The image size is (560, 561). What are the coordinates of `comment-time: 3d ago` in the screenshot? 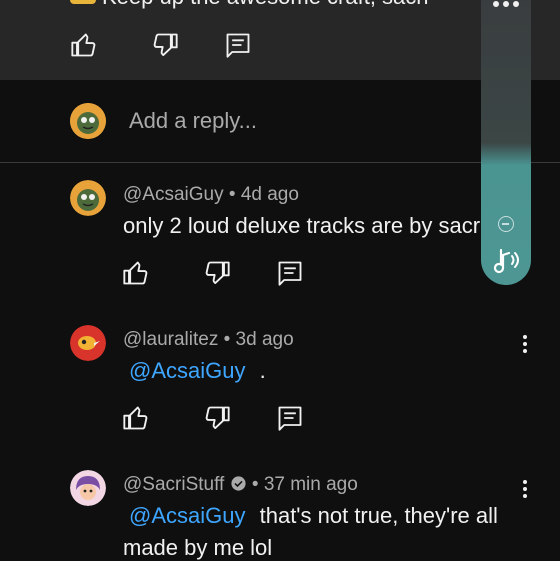 It's located at (264, 339).